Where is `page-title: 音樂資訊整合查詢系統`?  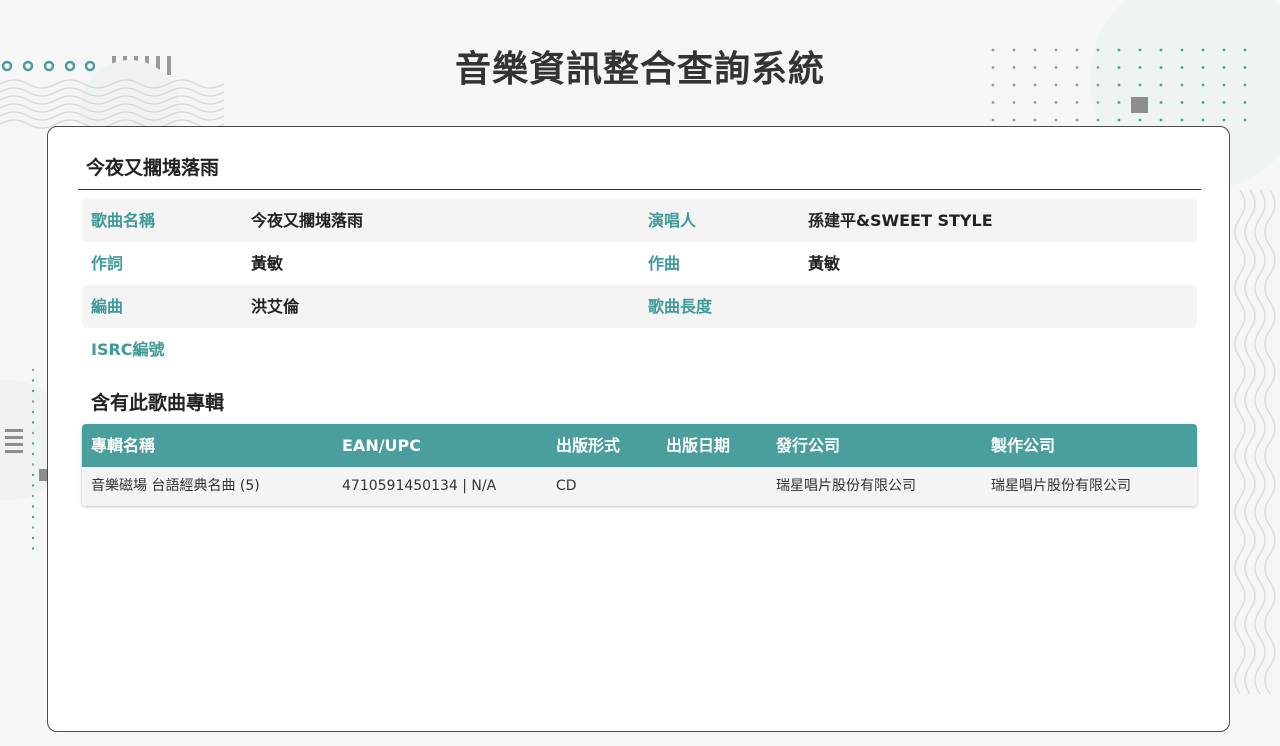 page-title: 音樂資訊整合查詢系統 is located at coordinates (639, 69).